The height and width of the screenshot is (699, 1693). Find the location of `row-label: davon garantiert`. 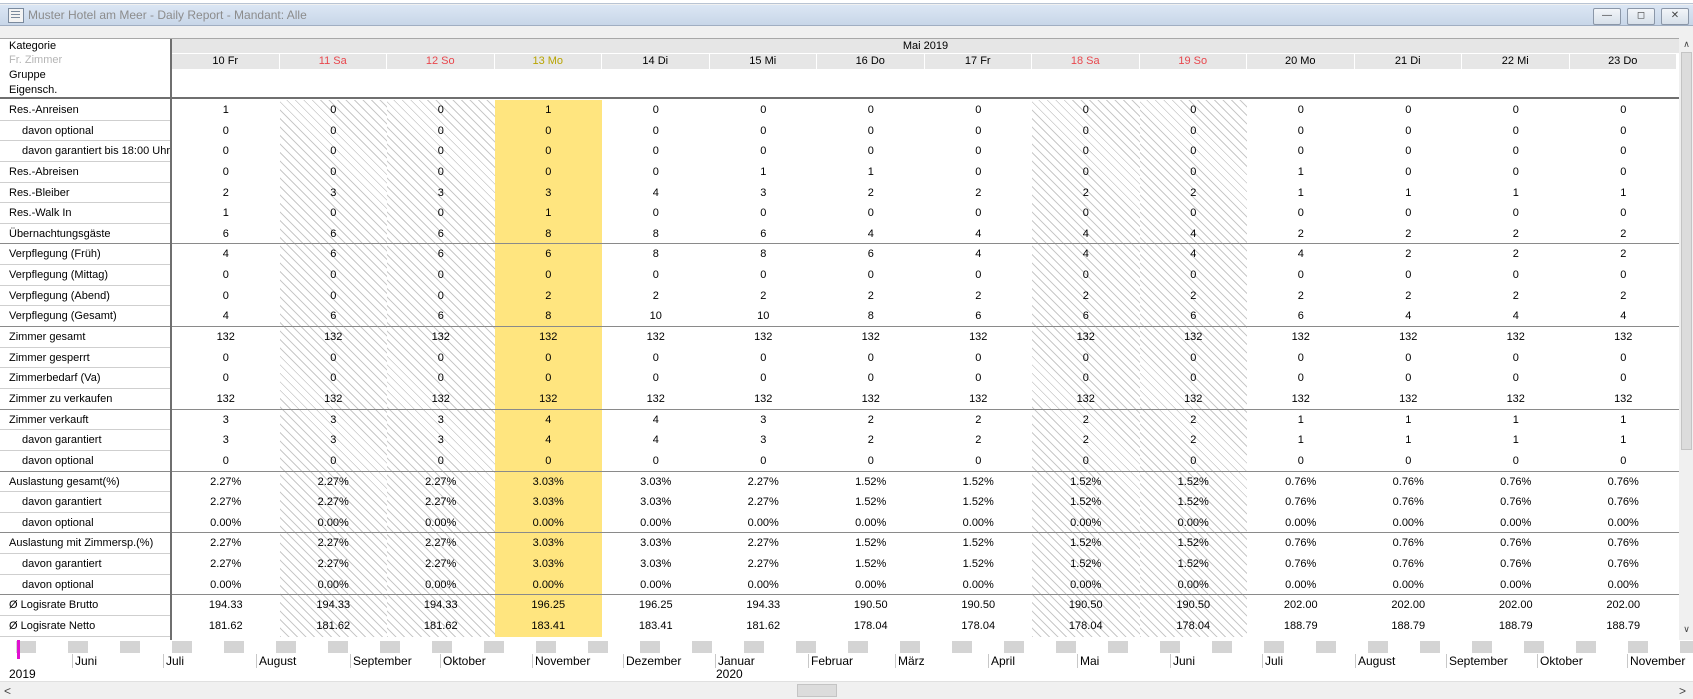

row-label: davon garantiert is located at coordinates (85, 502).